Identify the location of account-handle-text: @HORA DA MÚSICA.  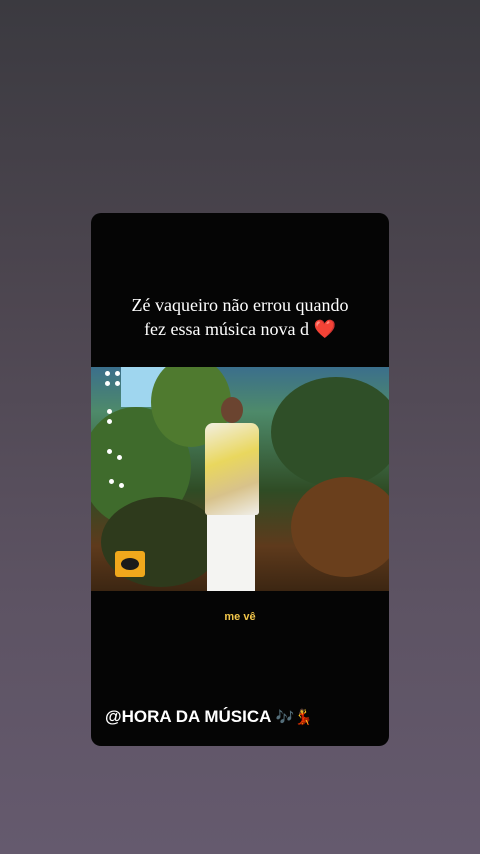
(188, 716).